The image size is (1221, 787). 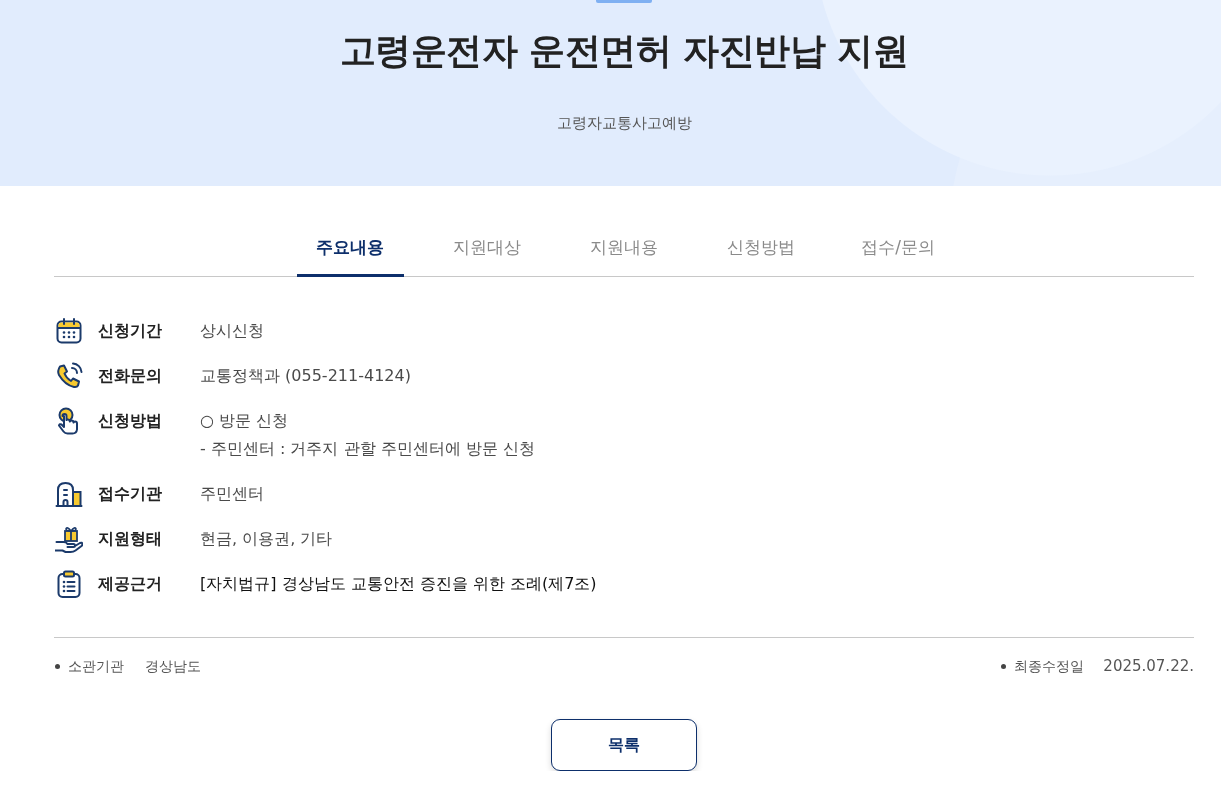 I want to click on list-button: 목록, so click(x=623, y=745).